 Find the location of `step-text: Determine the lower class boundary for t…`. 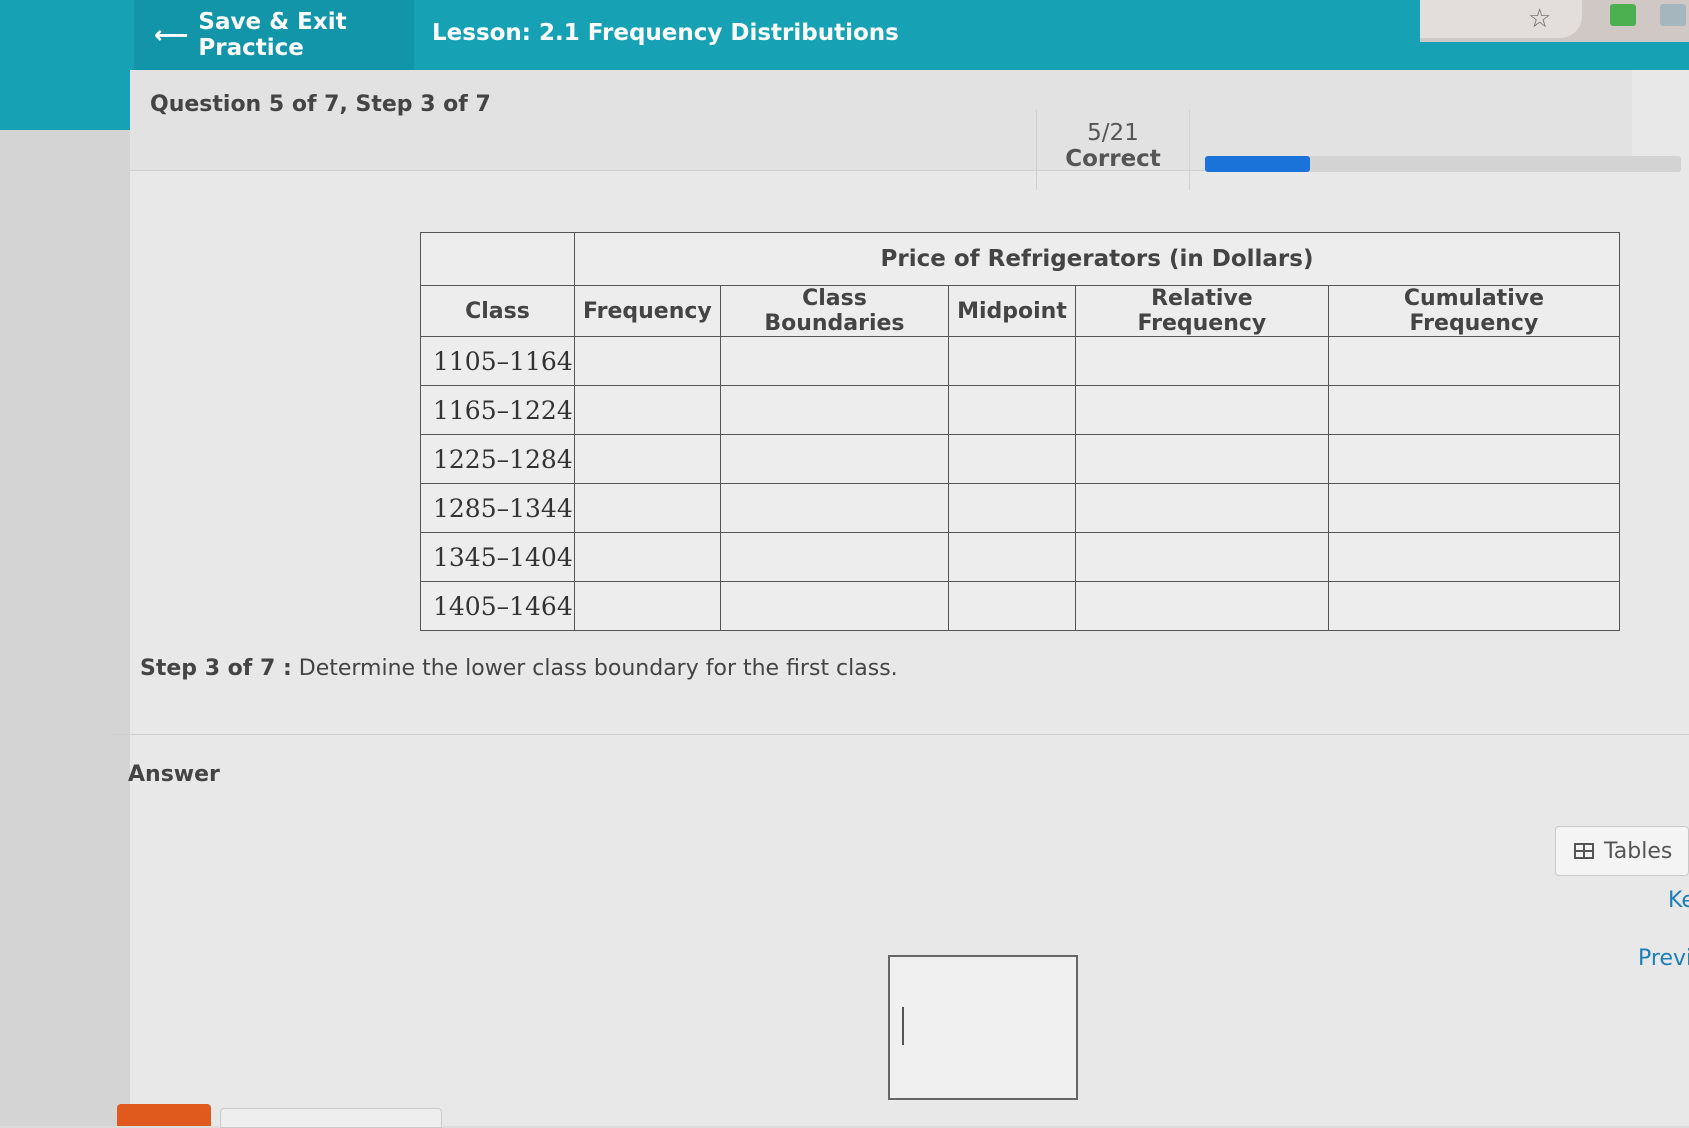

step-text: Determine the lower class boundary for t… is located at coordinates (598, 668).